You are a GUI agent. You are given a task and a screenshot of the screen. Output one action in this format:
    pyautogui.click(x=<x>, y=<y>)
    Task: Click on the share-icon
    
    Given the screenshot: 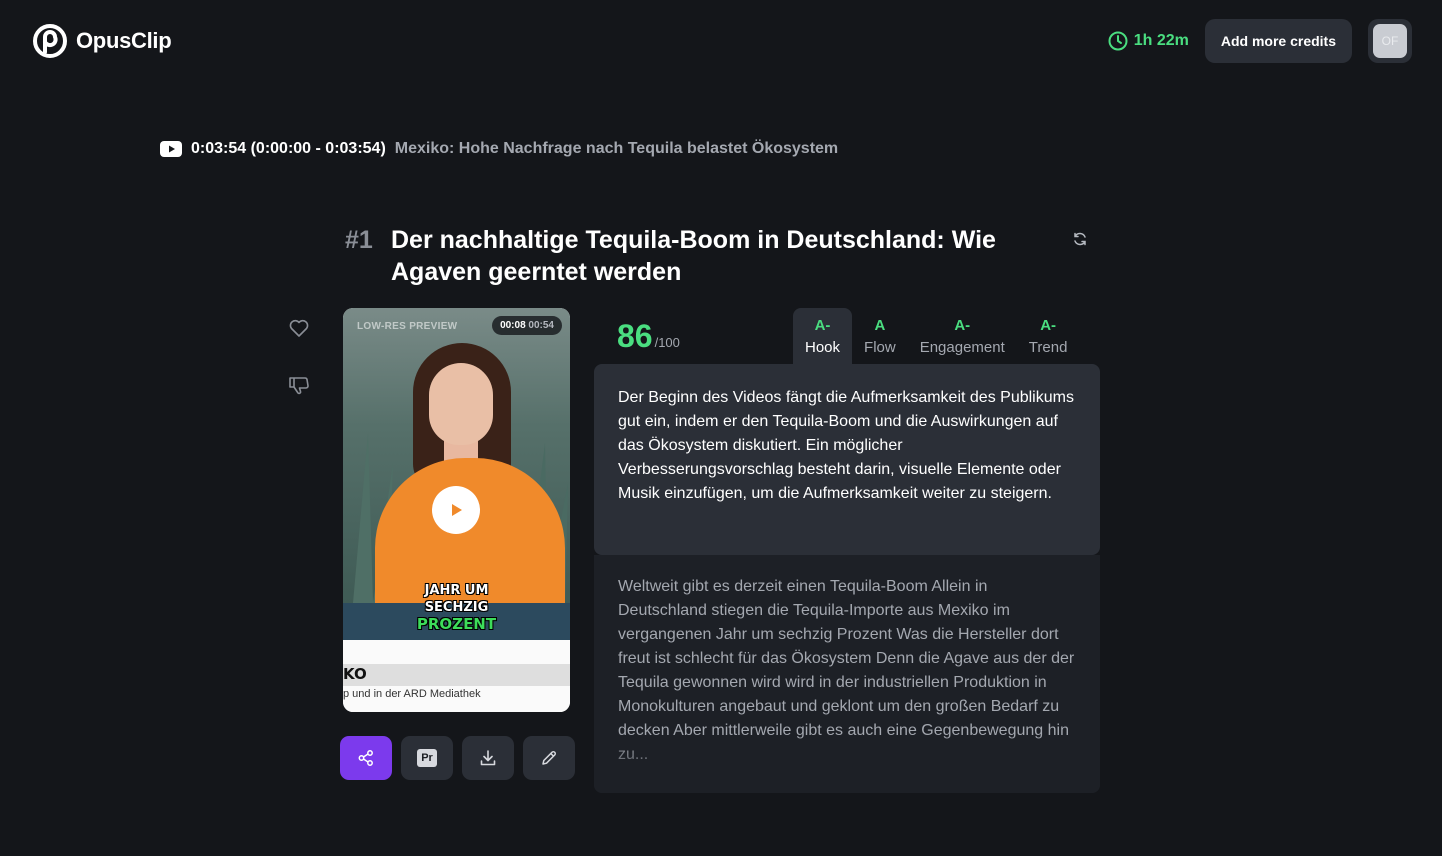 What is the action you would take?
    pyautogui.click(x=365, y=758)
    